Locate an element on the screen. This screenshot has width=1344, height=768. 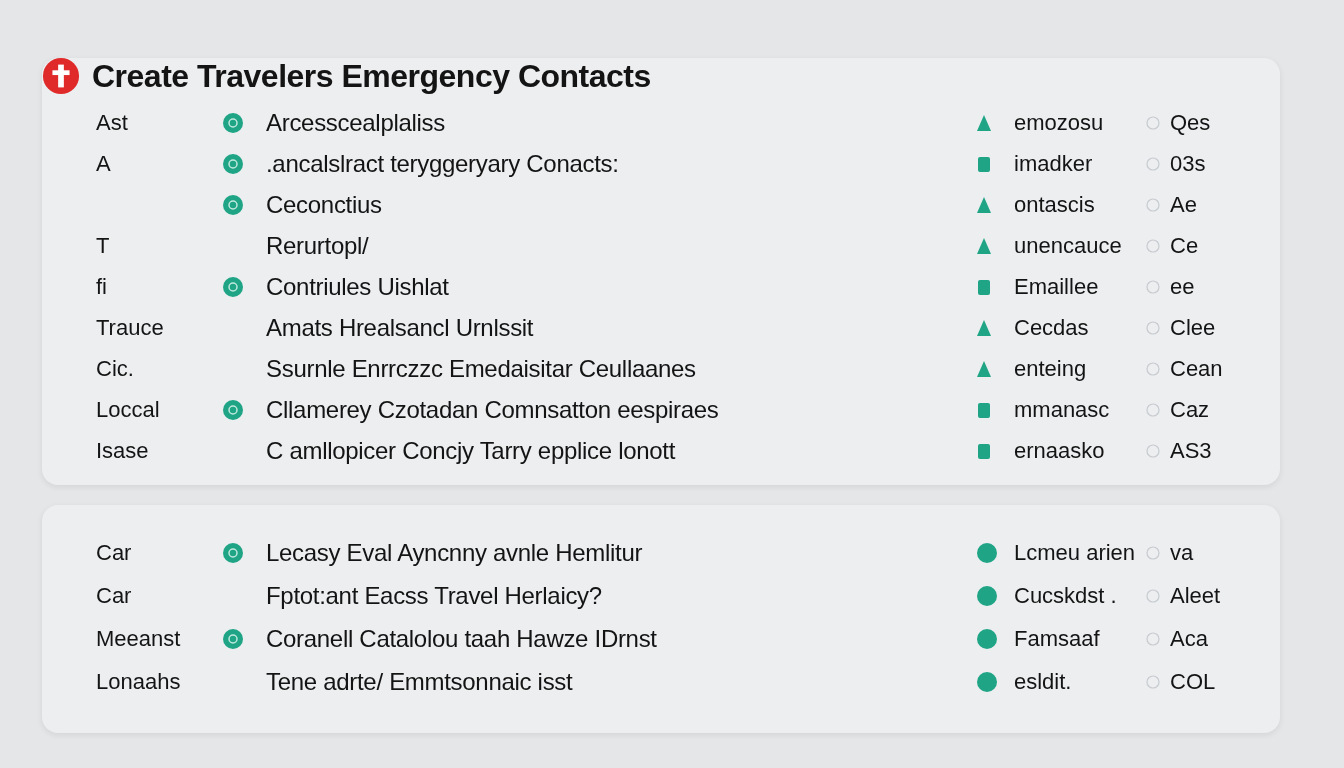
contact-name: unencauce is located at coordinates (1068, 245).